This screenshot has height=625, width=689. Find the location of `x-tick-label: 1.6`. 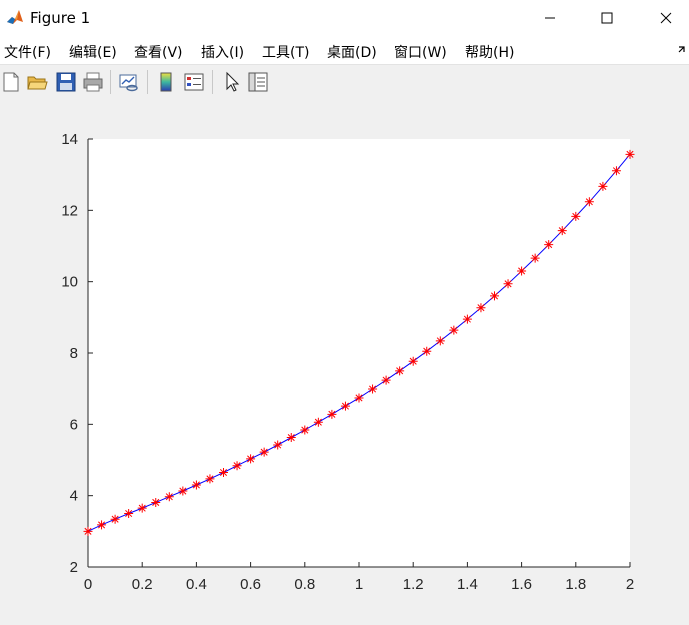

x-tick-label: 1.6 is located at coordinates (521, 584).